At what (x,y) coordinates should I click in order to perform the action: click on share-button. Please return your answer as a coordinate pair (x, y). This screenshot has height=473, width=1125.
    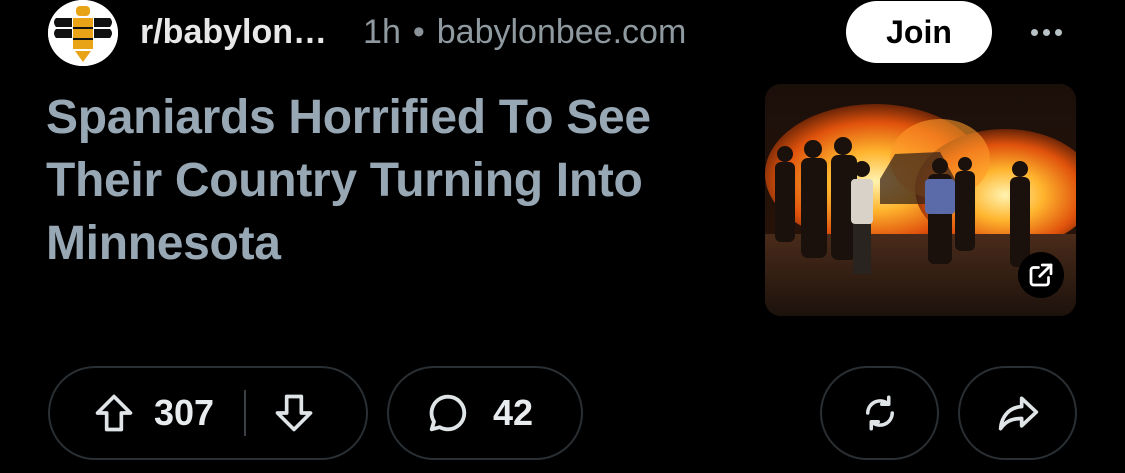
    Looking at the image, I should click on (1017, 413).